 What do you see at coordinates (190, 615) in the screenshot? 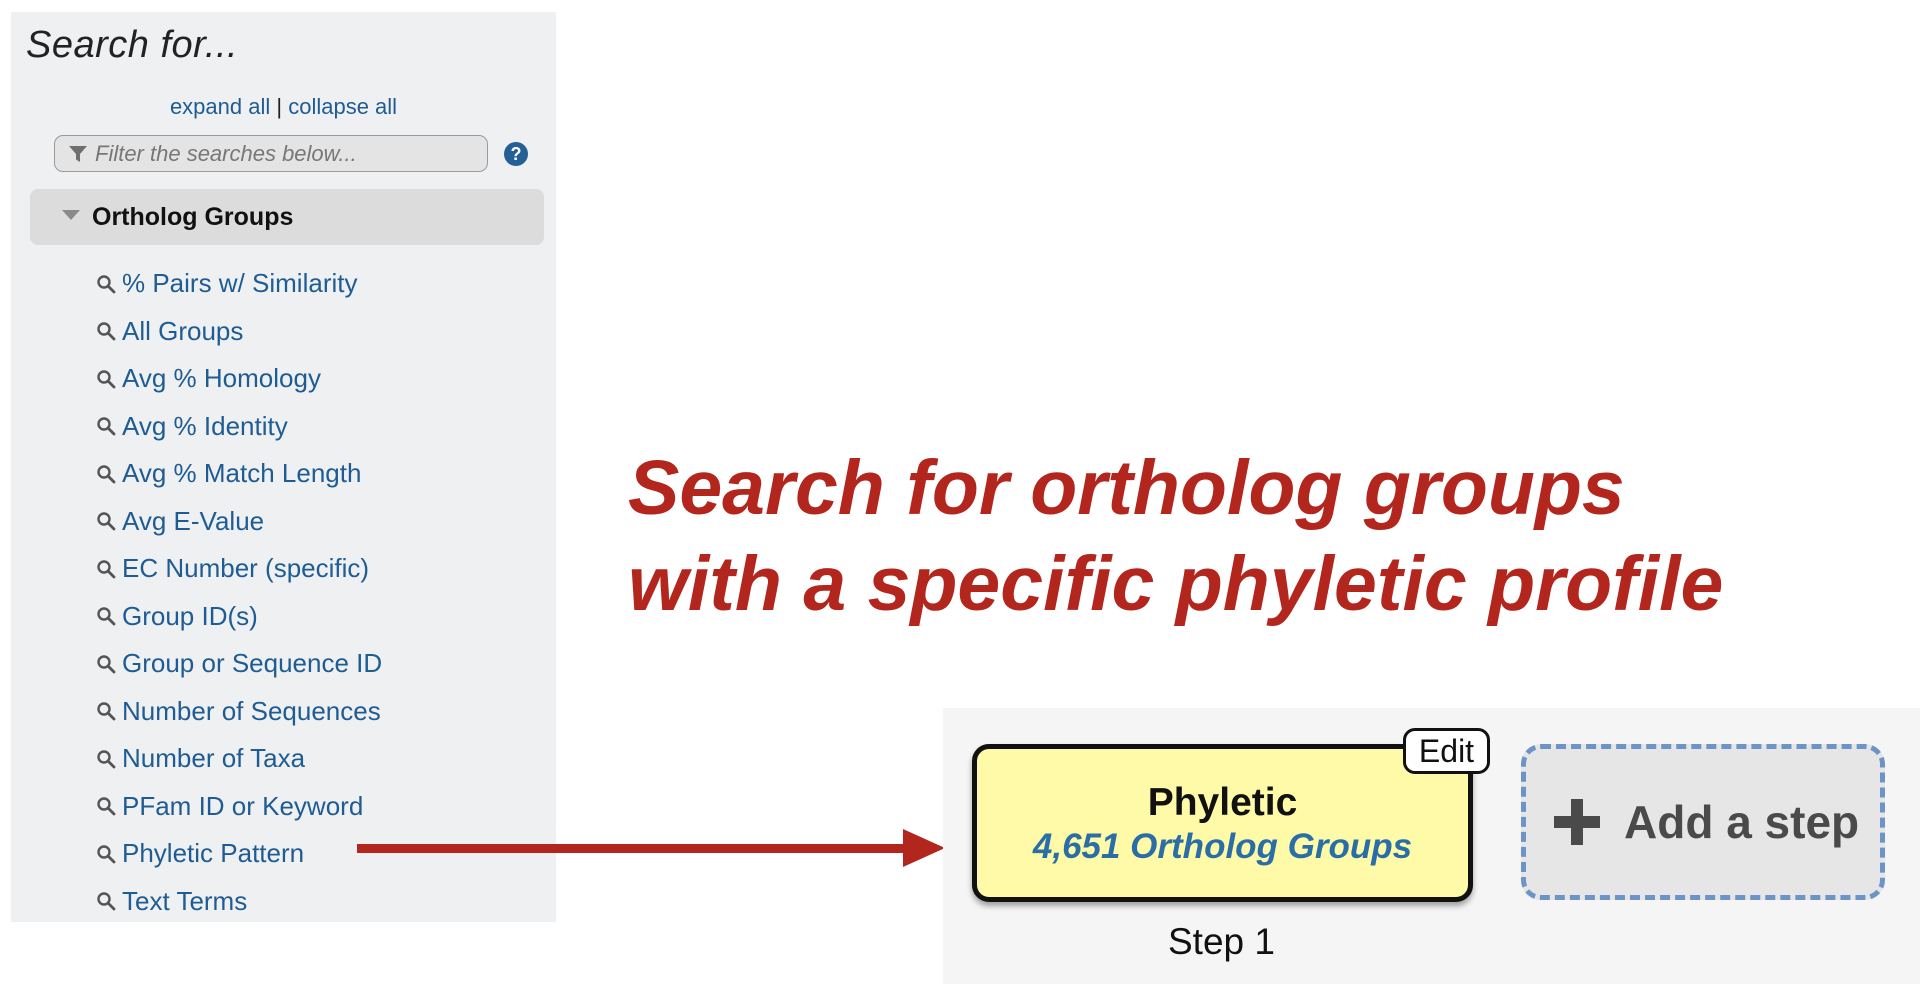
I see `search-item-label: Group ID(s)` at bounding box center [190, 615].